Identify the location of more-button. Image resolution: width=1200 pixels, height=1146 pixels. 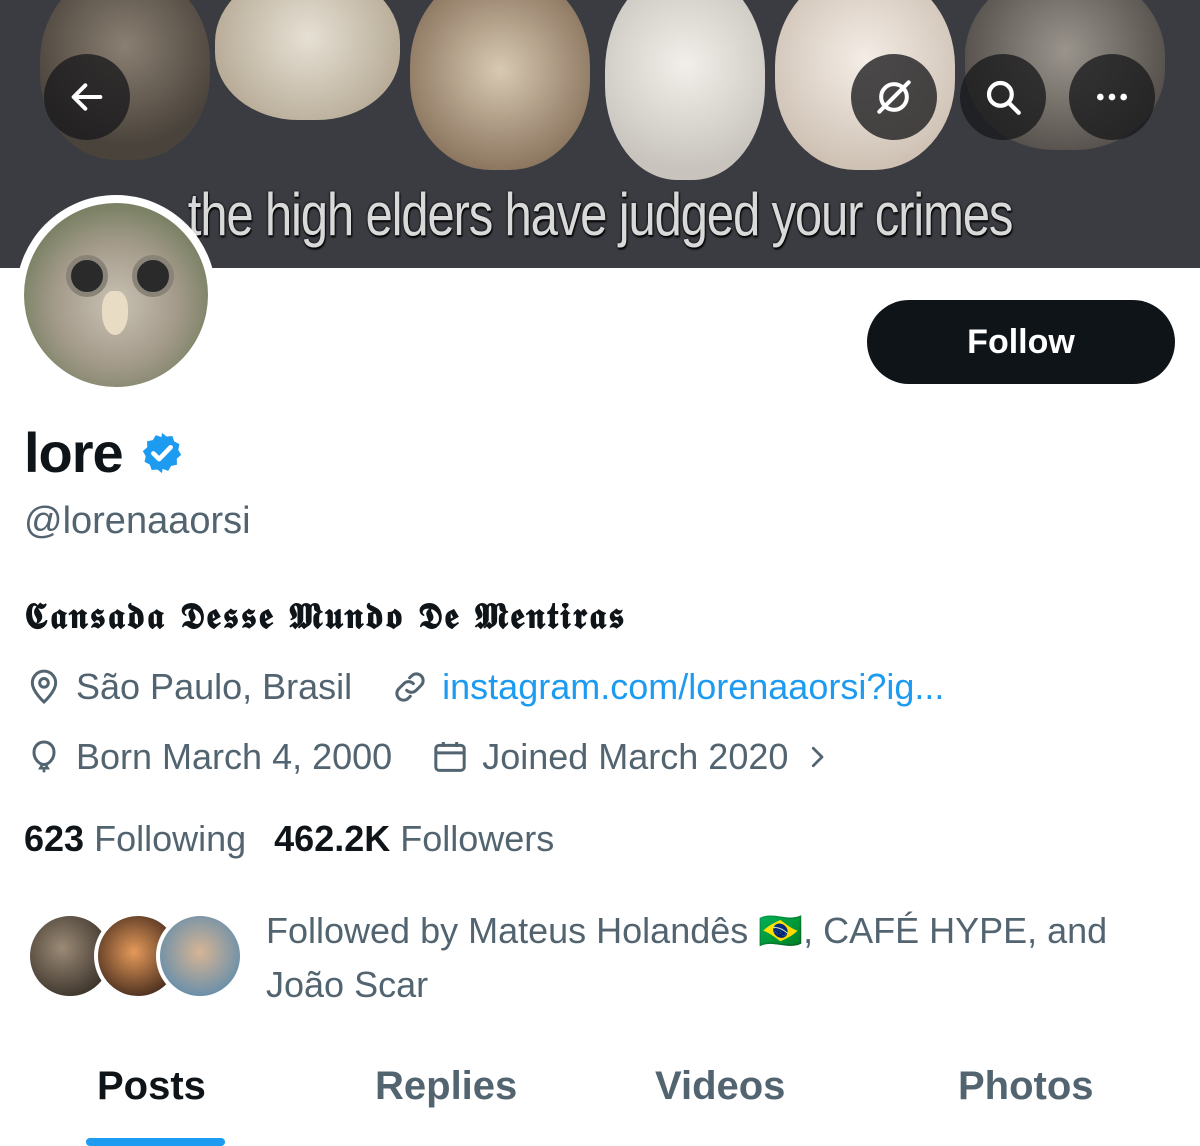
(1112, 97).